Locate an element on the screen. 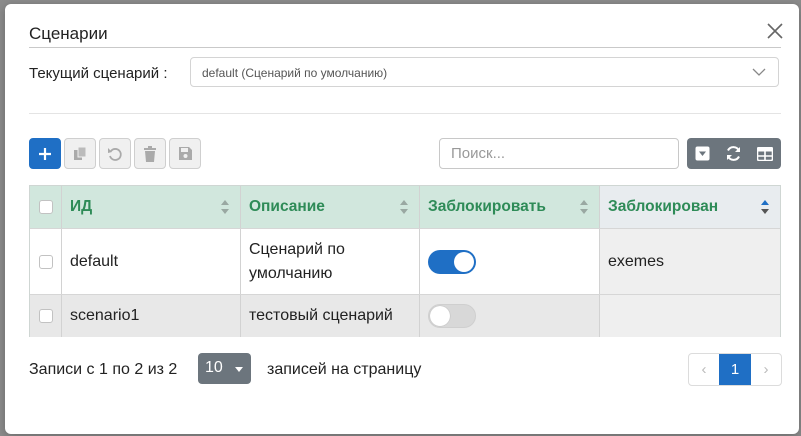  select-all-cell is located at coordinates (46, 207).